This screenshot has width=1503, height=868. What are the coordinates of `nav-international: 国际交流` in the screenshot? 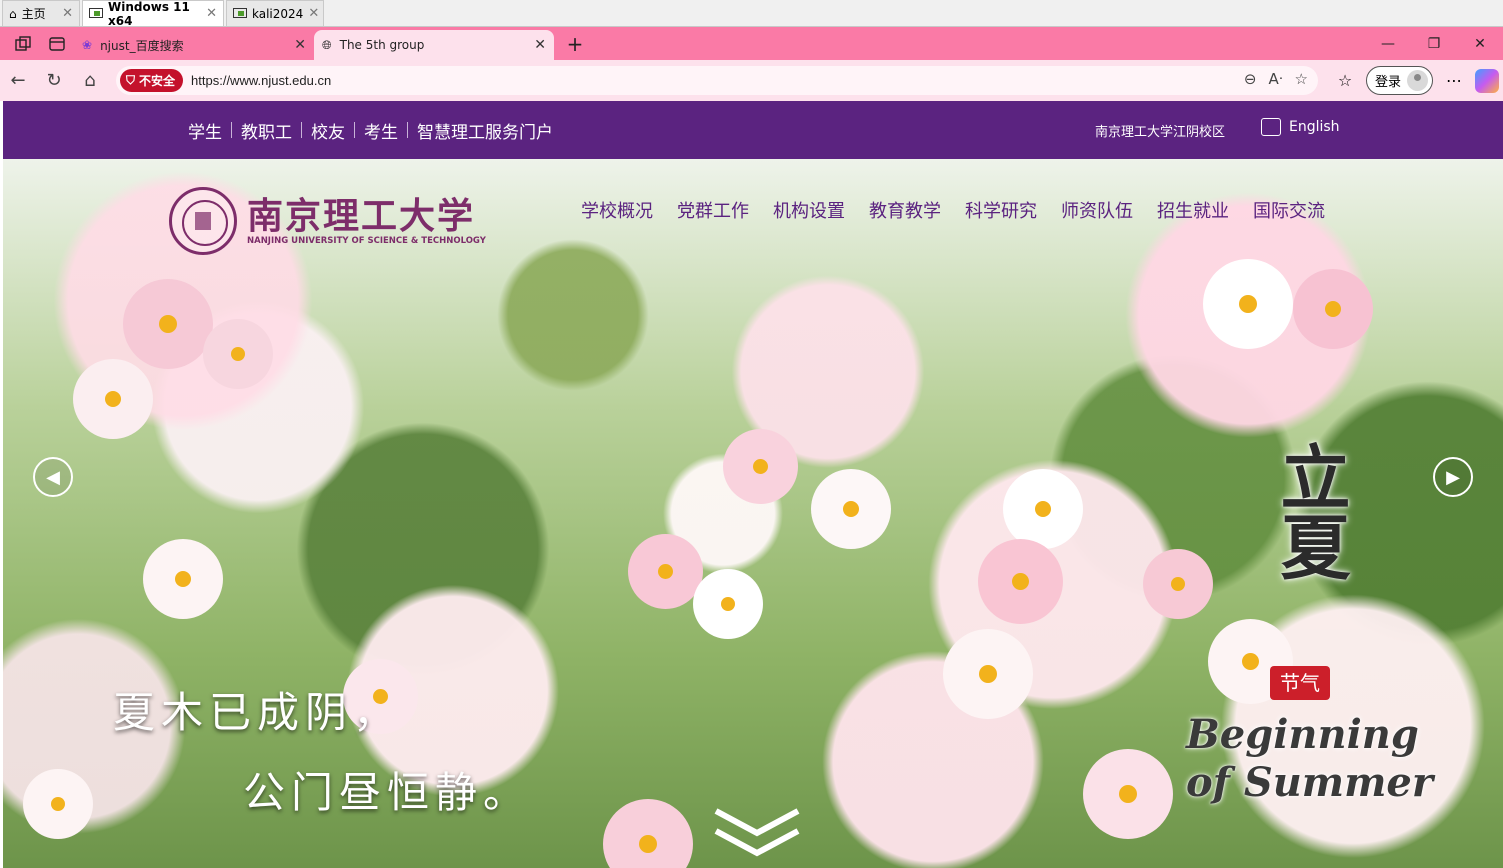 It's located at (1289, 210).